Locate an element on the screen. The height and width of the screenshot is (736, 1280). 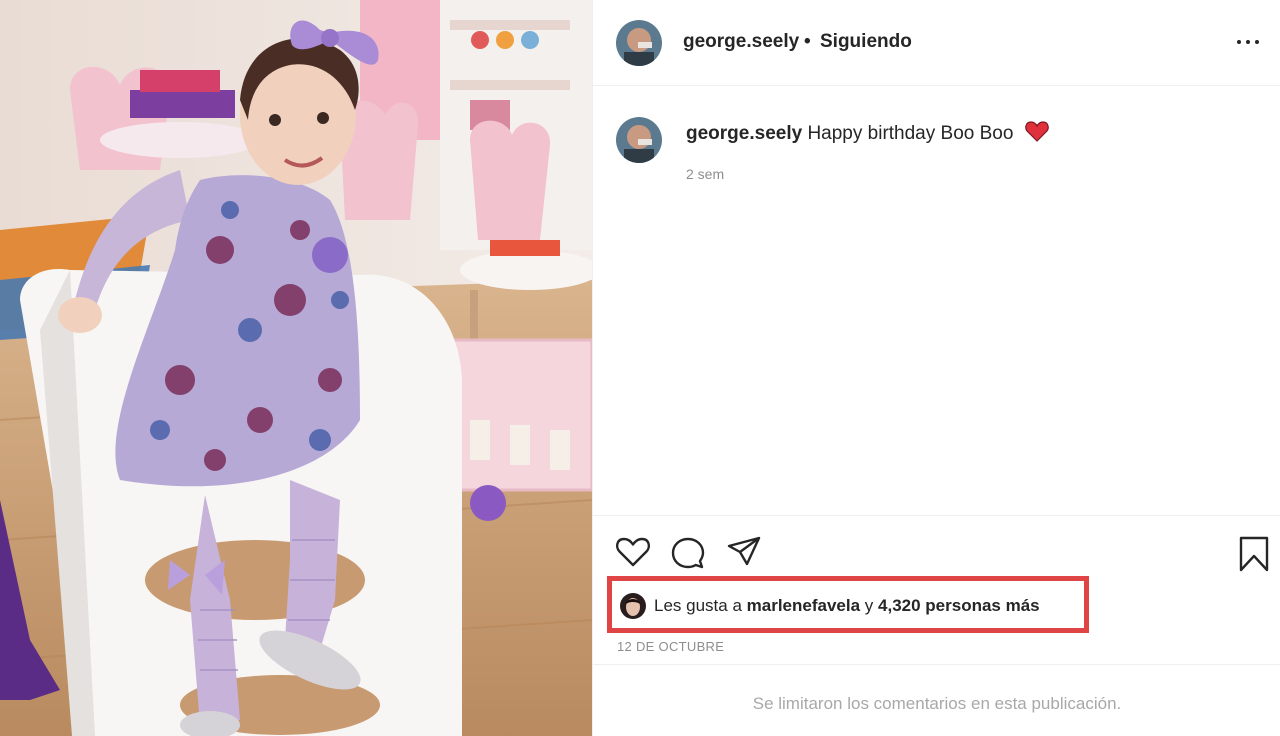
comment-icon is located at coordinates (688, 555).